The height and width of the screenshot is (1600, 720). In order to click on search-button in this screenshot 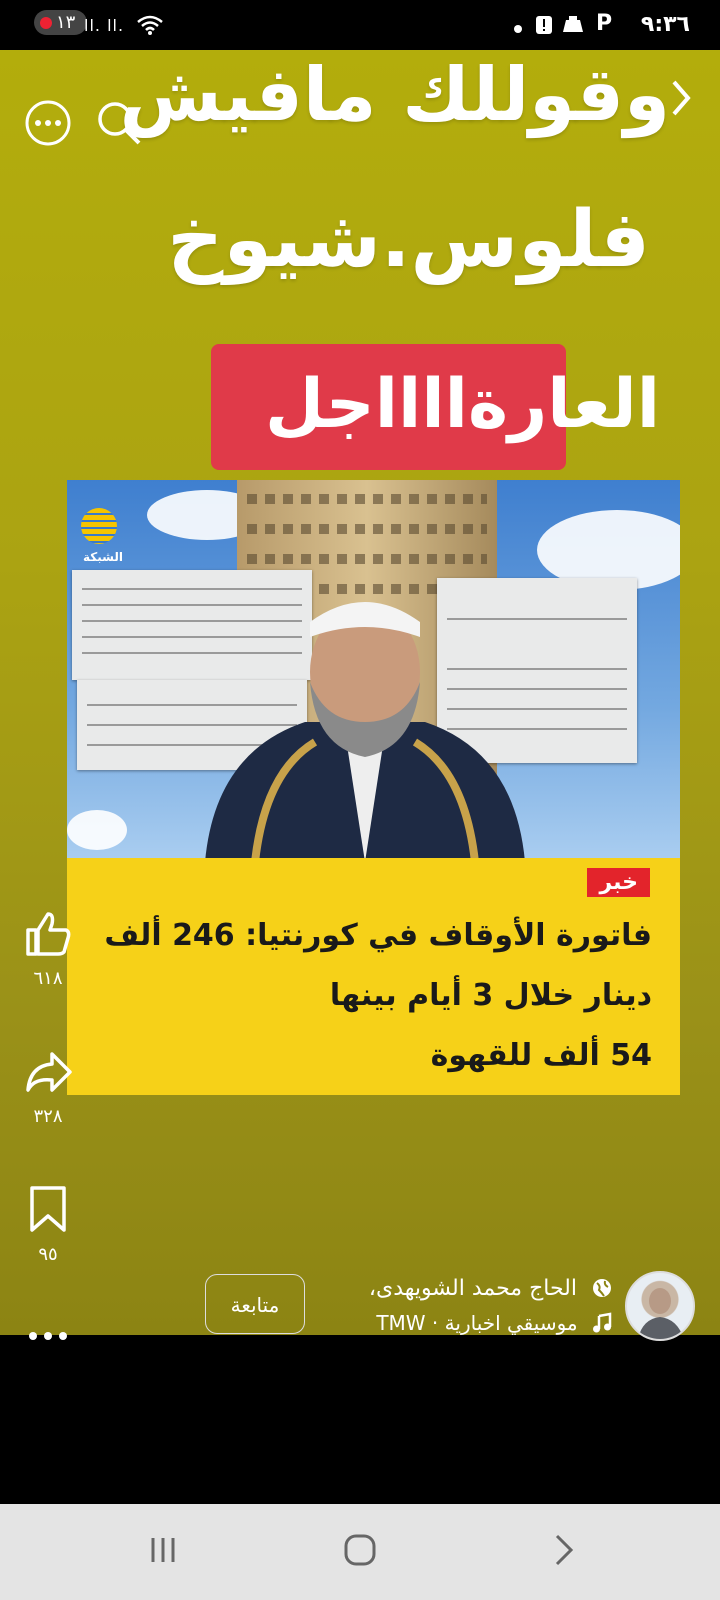, I will do `click(119, 125)`.